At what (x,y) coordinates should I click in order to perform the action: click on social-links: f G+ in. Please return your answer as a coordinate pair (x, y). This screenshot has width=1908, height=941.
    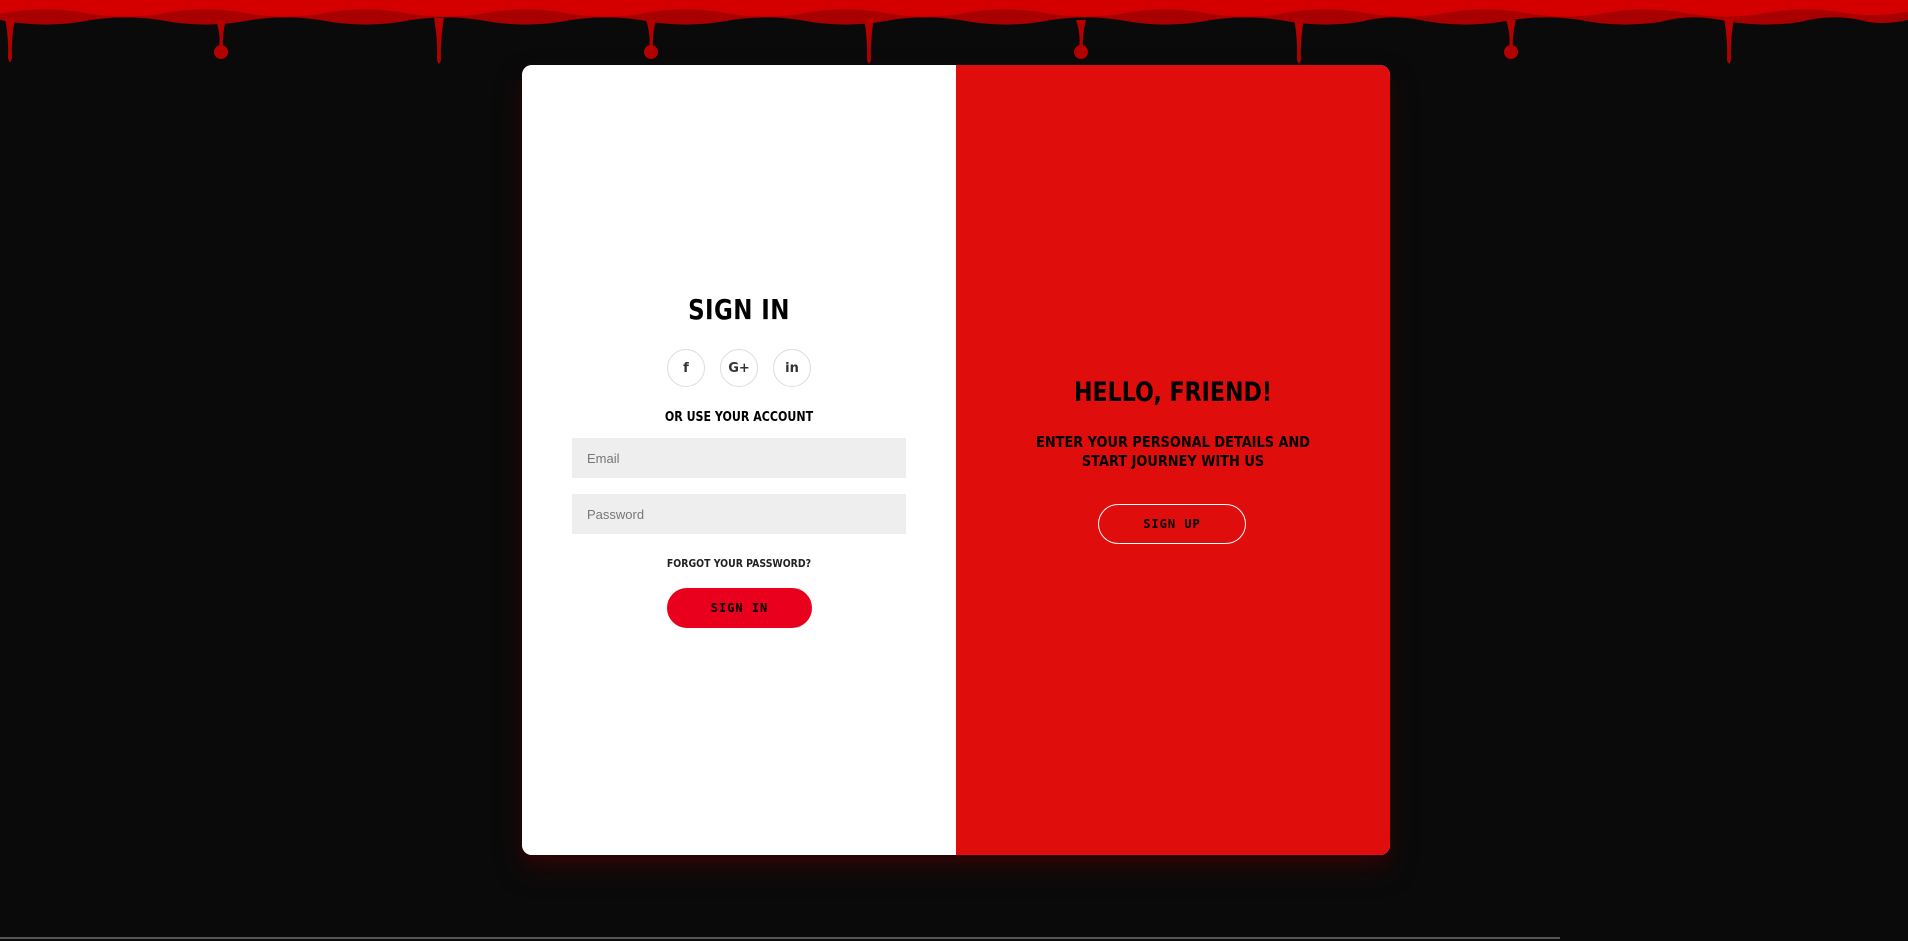
    Looking at the image, I should click on (739, 368).